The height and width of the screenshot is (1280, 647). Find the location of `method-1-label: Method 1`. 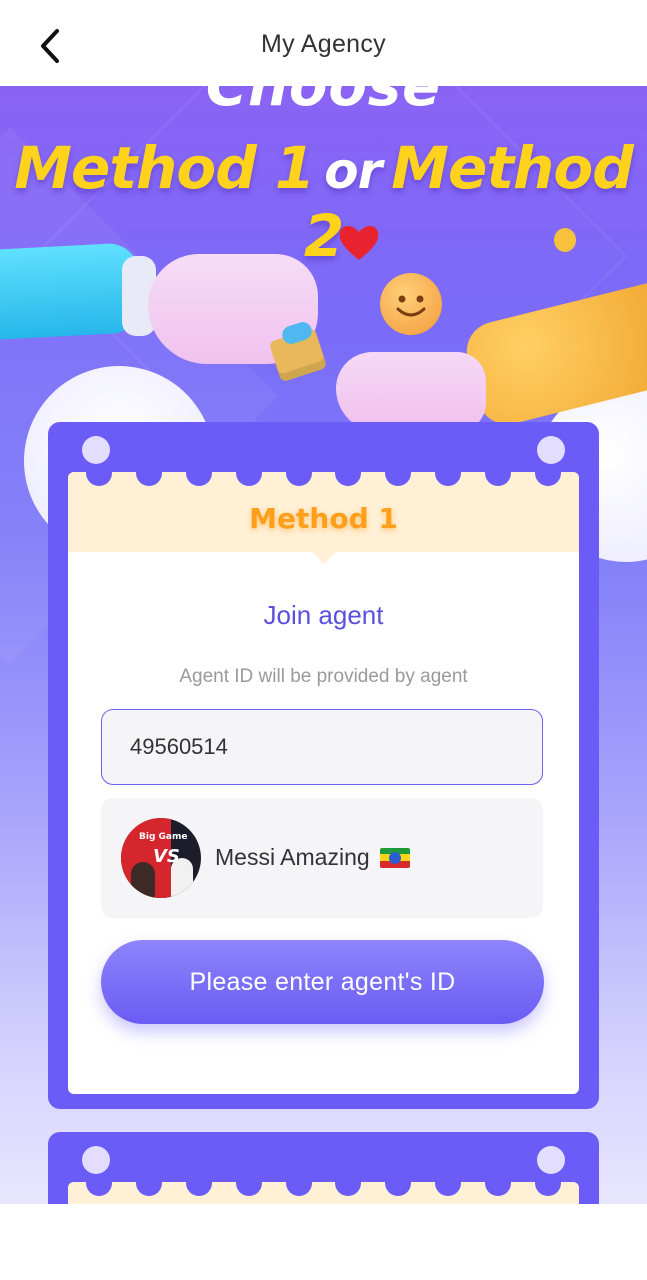

method-1-label: Method 1 is located at coordinates (323, 518).